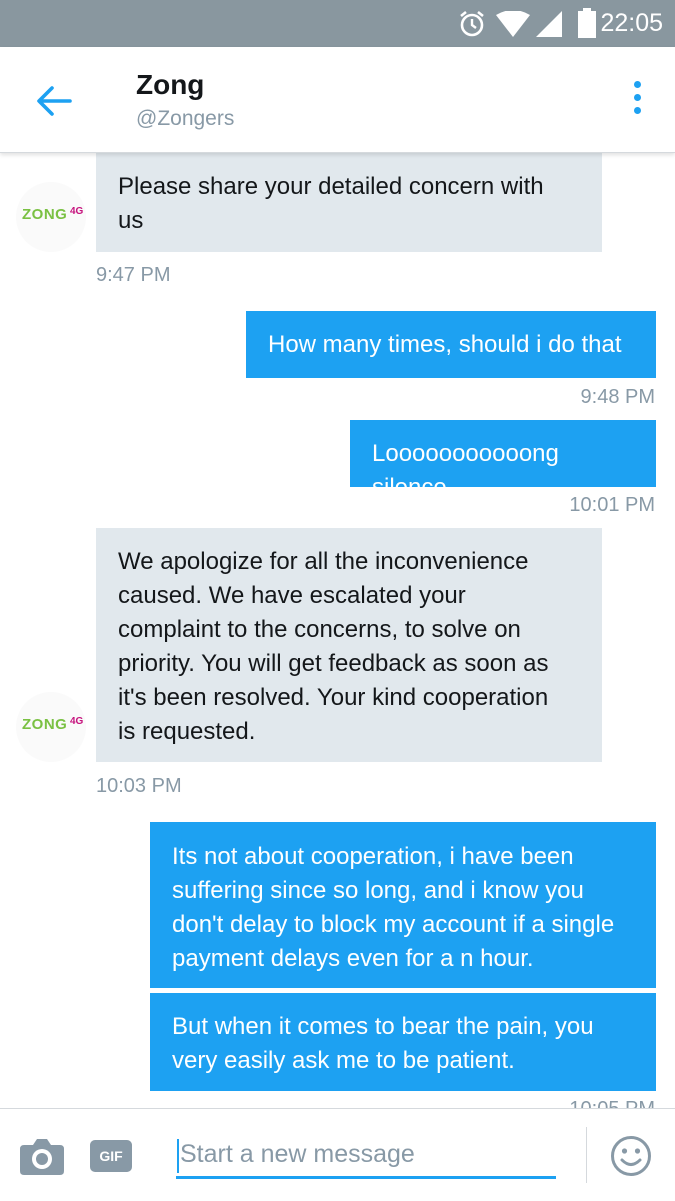 This screenshot has width=675, height=1201. What do you see at coordinates (139, 786) in the screenshot?
I see `message-timestamp: 10:03 PM` at bounding box center [139, 786].